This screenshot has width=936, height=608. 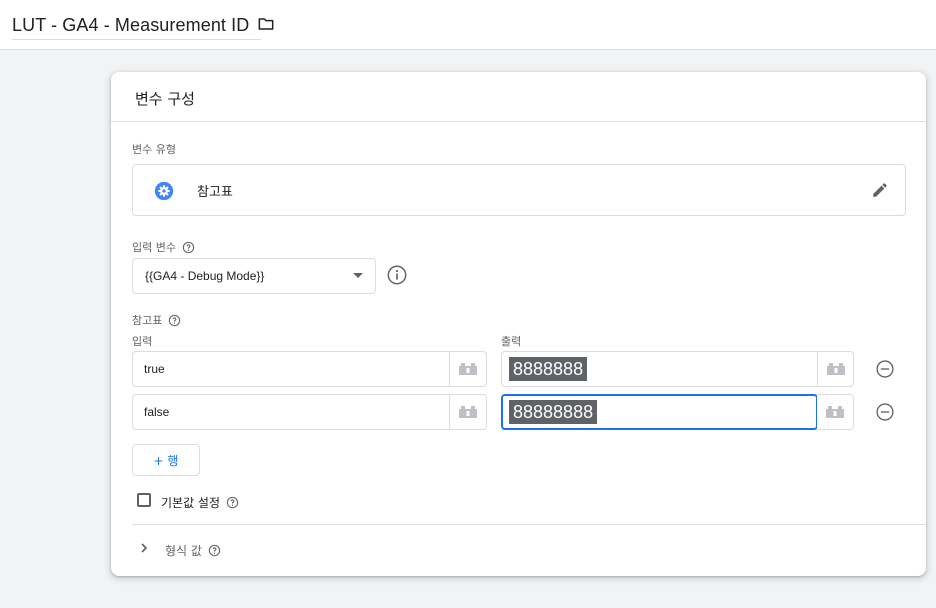 What do you see at coordinates (154, 247) in the screenshot?
I see `input-variable-label-text: 입력 변수` at bounding box center [154, 247].